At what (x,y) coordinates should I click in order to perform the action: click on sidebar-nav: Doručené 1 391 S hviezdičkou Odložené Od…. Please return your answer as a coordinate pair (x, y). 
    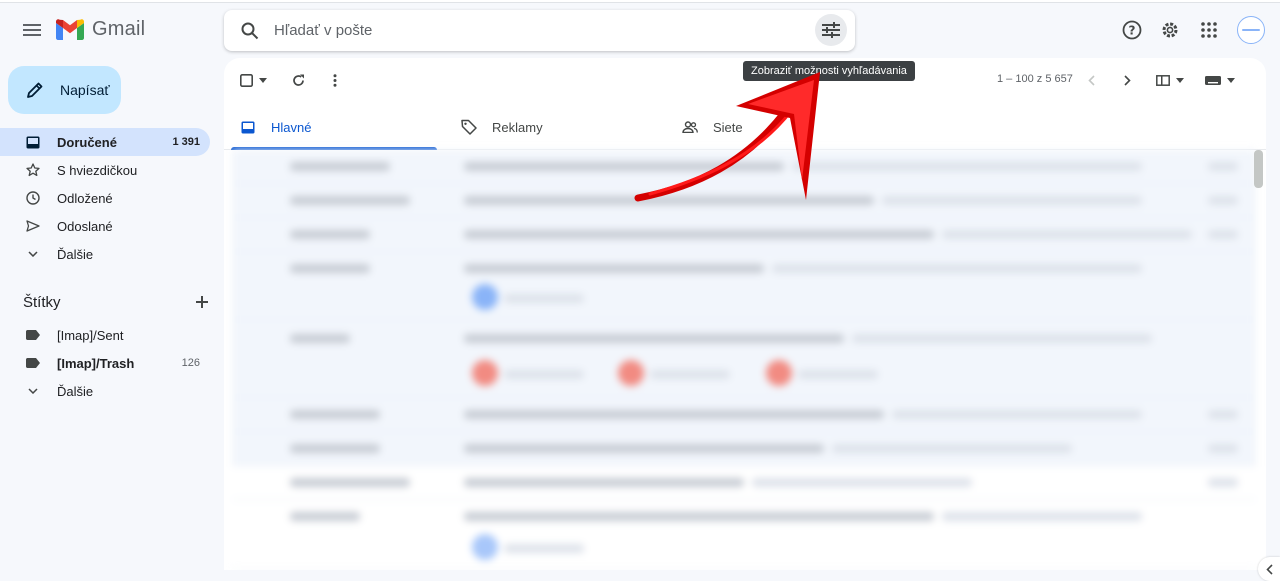
    Looking at the image, I should click on (105, 198).